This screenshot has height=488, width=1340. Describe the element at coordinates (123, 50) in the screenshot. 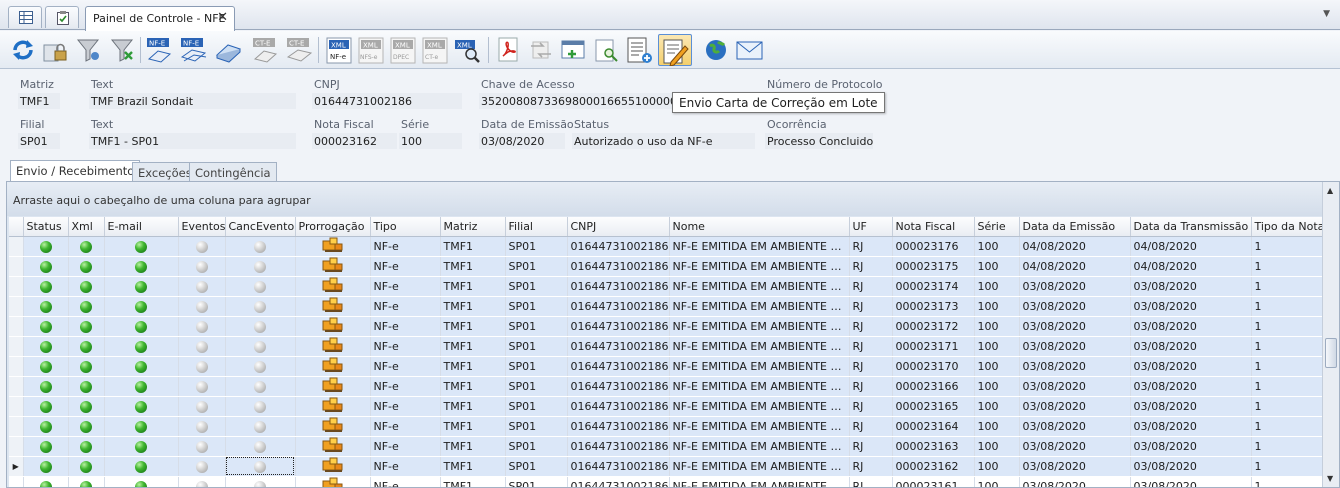

I see `clear-filter-button` at that location.